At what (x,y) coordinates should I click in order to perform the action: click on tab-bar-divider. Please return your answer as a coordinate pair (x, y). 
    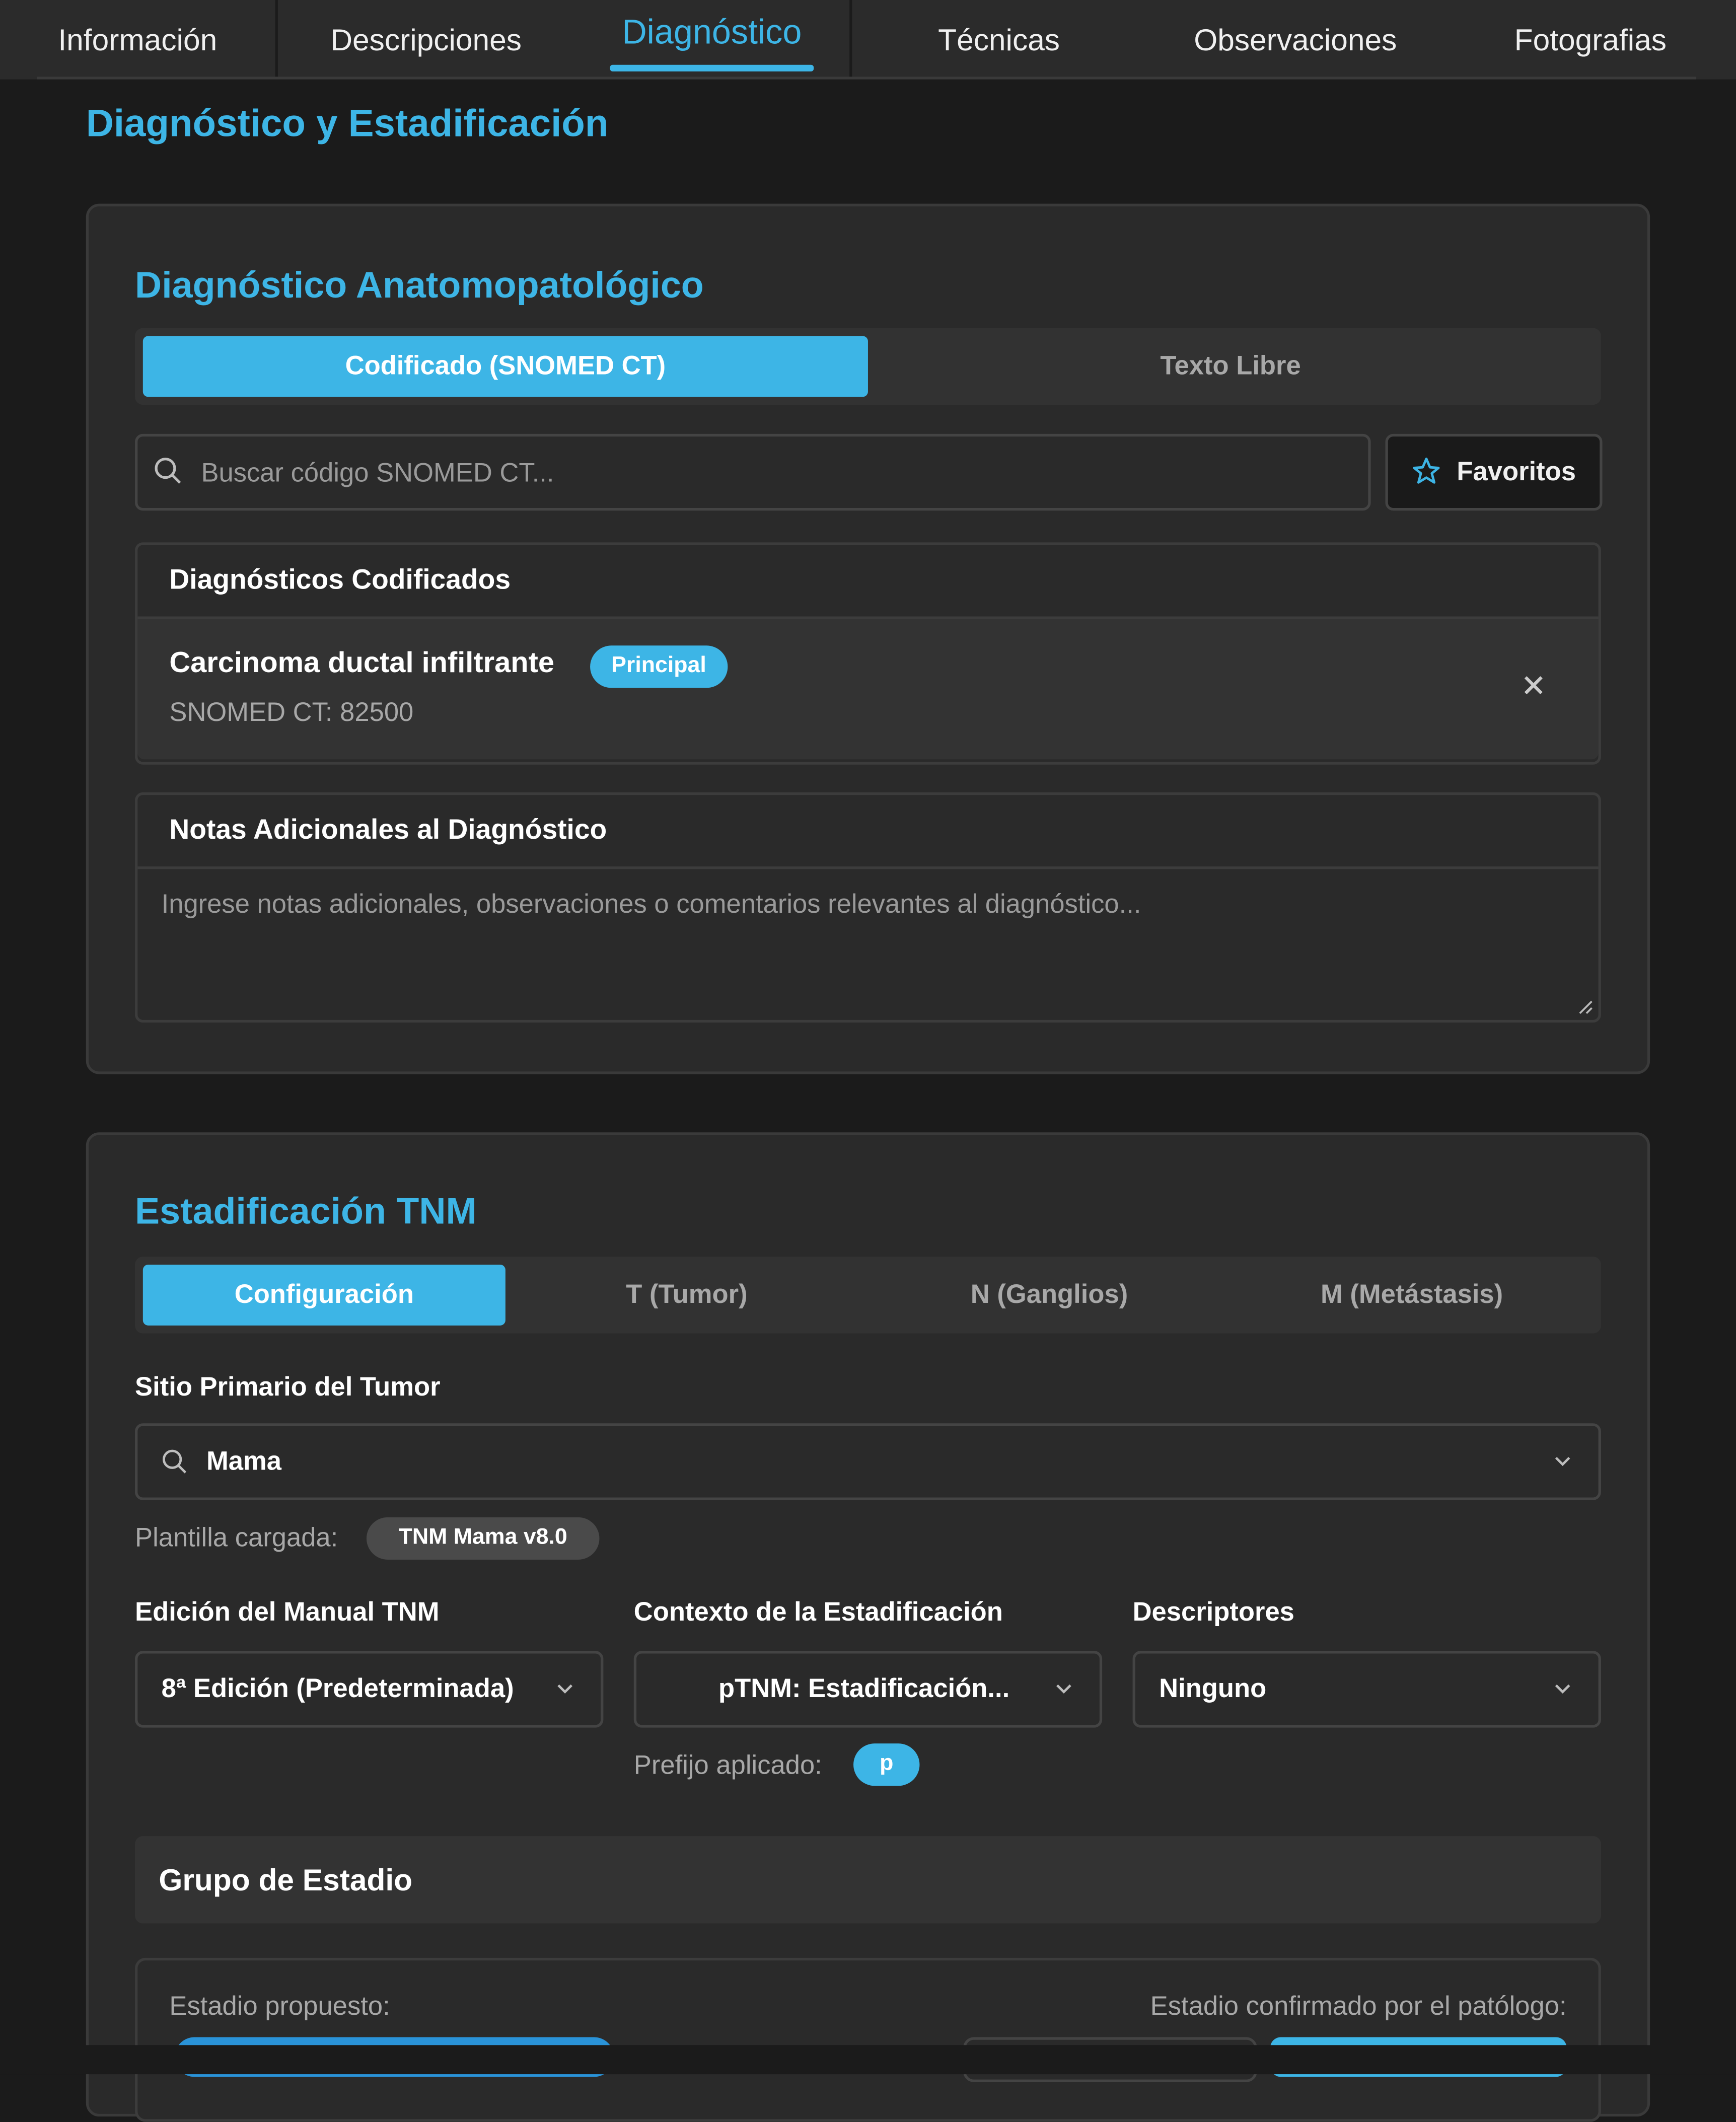
    Looking at the image, I should click on (867, 79).